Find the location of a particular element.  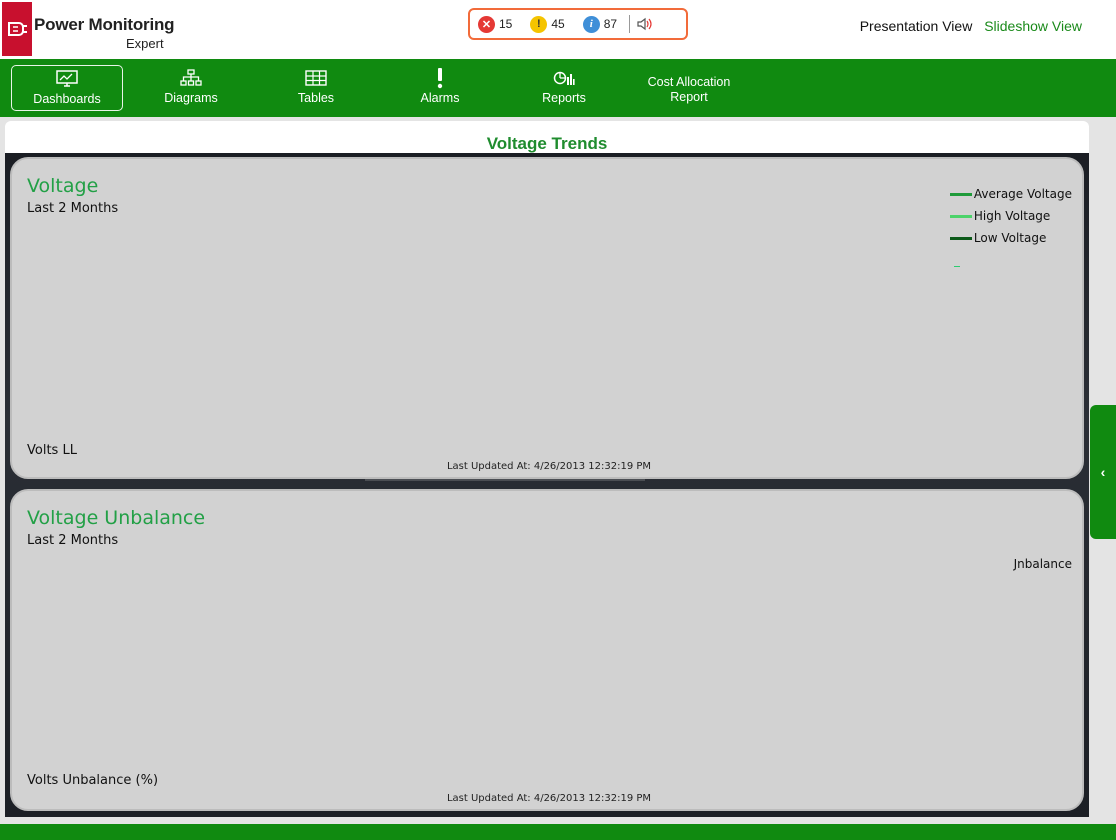

voltage-panel-title: Voltage is located at coordinates (63, 186).